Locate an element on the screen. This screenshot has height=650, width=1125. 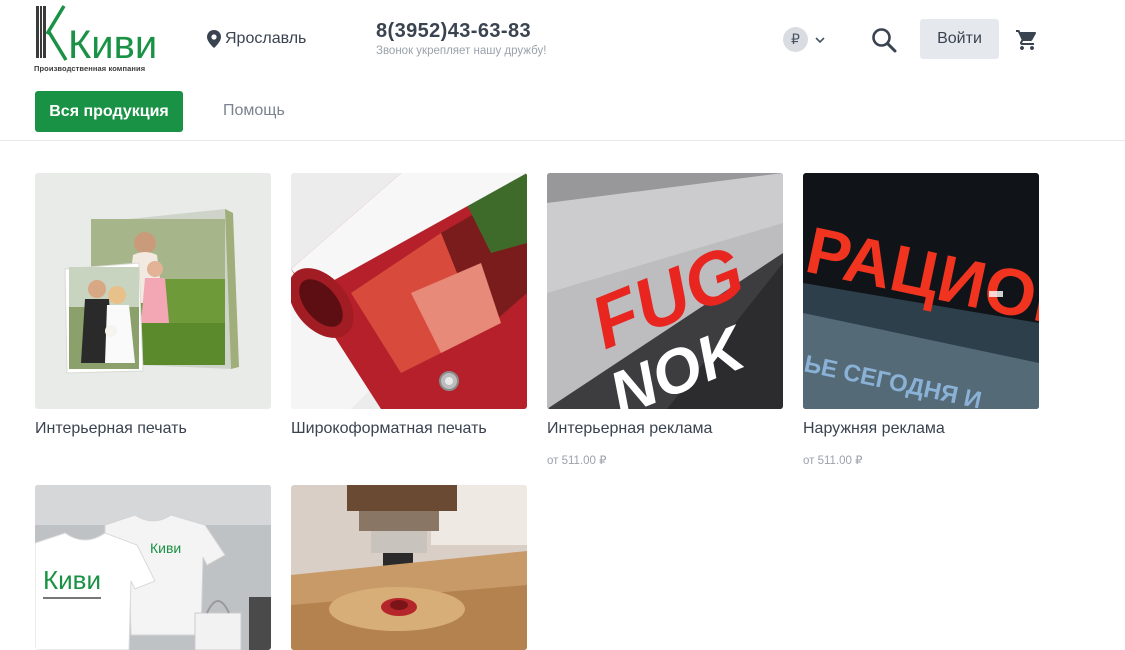
city-selector: Ярославль is located at coordinates (256, 39).